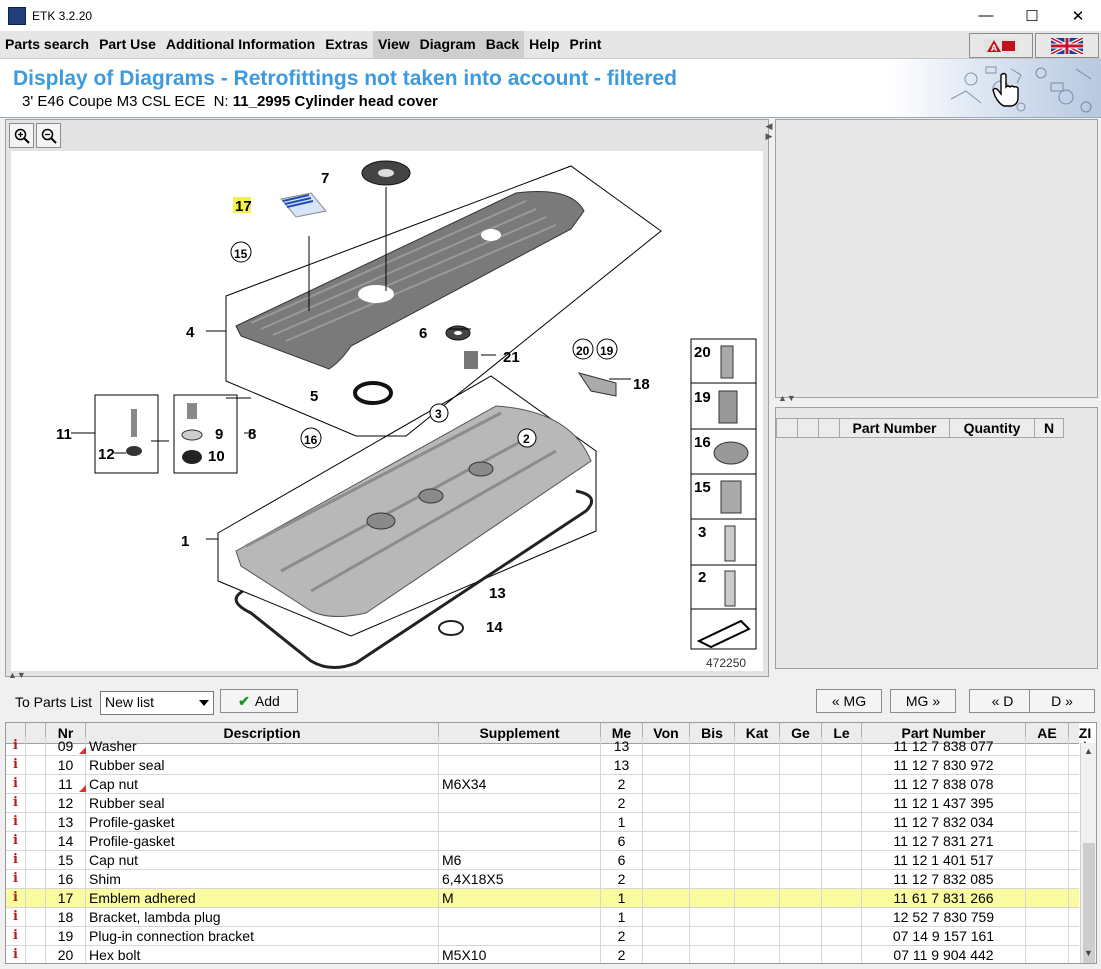 The width and height of the screenshot is (1101, 969). What do you see at coordinates (240, 44) in the screenshot?
I see `menu-additional-information: Additional Information` at bounding box center [240, 44].